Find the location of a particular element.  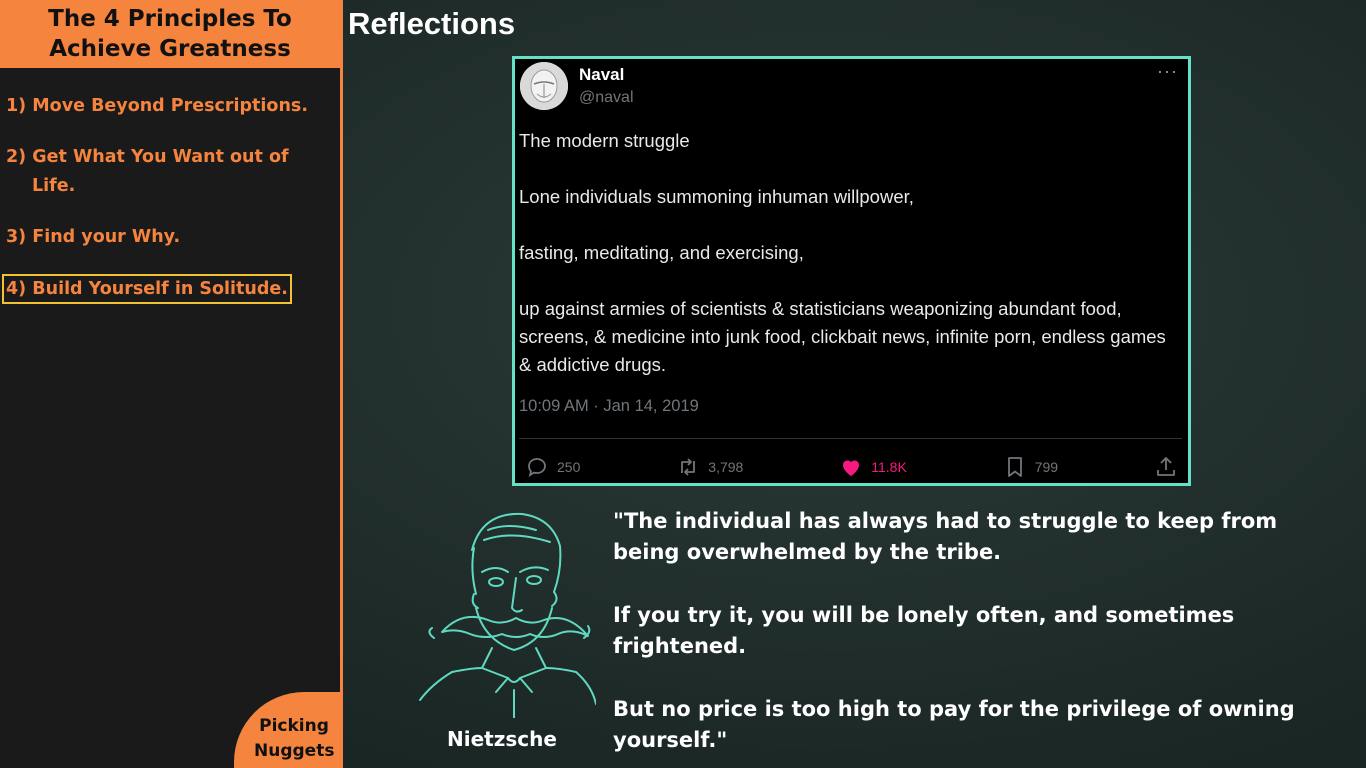

principle-item-3: 3) Find your Why. is located at coordinates (93, 237).